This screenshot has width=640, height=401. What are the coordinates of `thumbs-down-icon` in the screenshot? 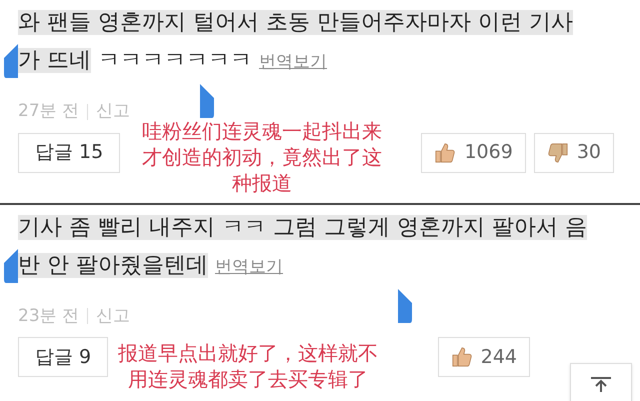 It's located at (557, 153).